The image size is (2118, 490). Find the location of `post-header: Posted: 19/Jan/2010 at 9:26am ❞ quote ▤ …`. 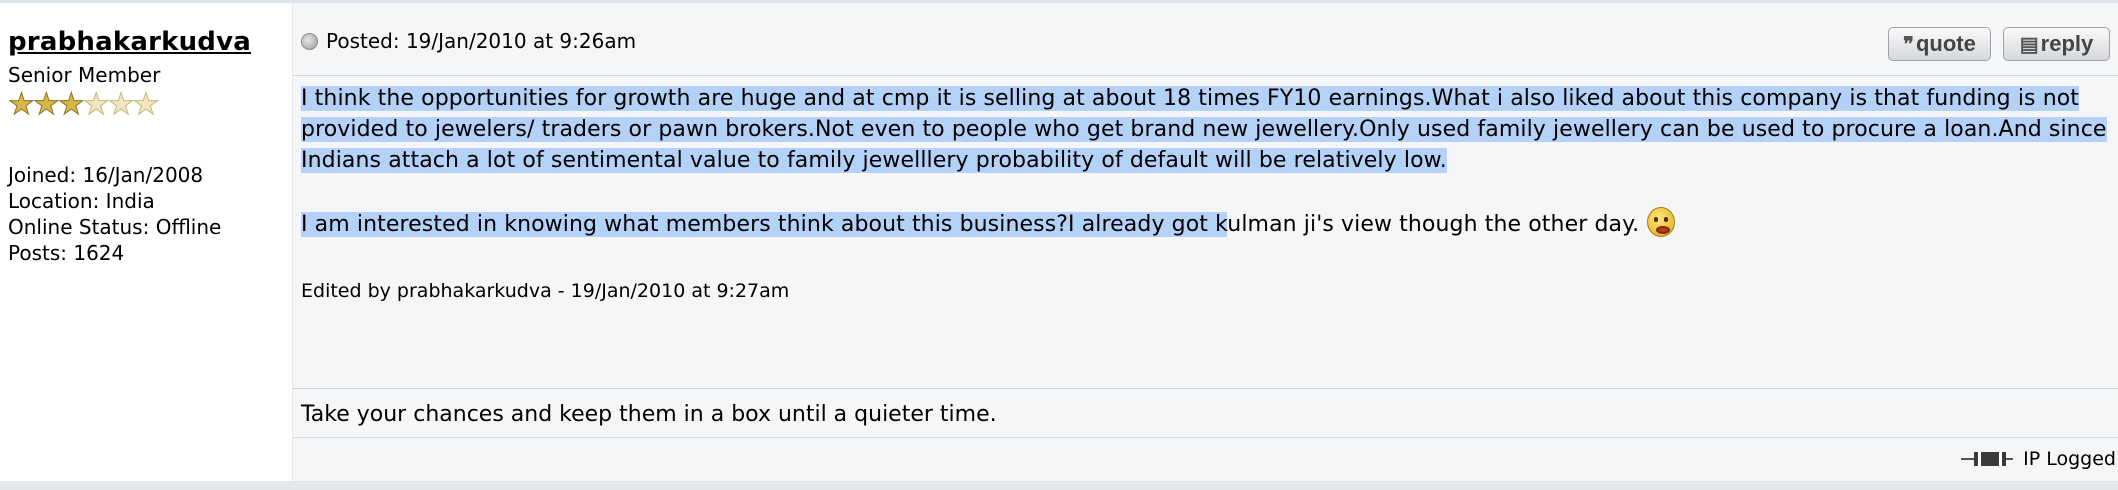

post-header: Posted: 19/Jan/2010 at 9:26am ❞ quote ▤ … is located at coordinates (1205, 39).